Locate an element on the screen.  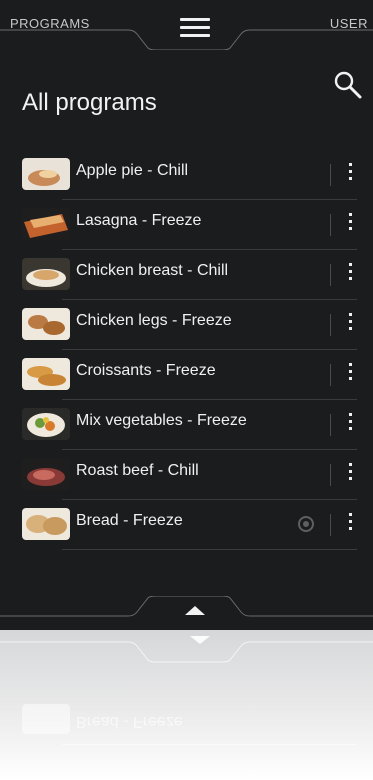
program-label: Roast beef - Chill is located at coordinates (137, 470).